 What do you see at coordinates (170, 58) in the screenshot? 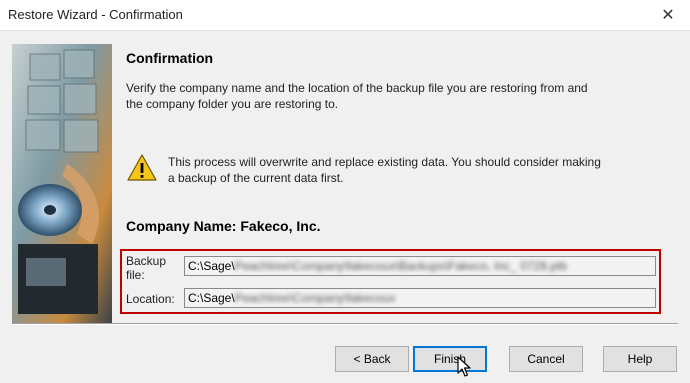
I see `page-heading: Confirmation` at bounding box center [170, 58].